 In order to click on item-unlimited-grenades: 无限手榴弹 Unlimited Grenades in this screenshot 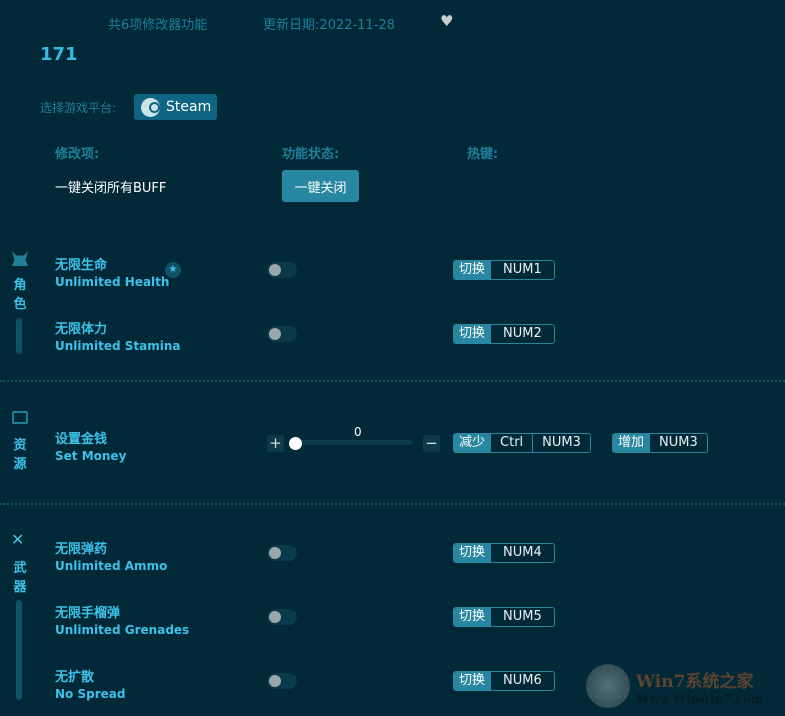, I will do `click(122, 621)`.